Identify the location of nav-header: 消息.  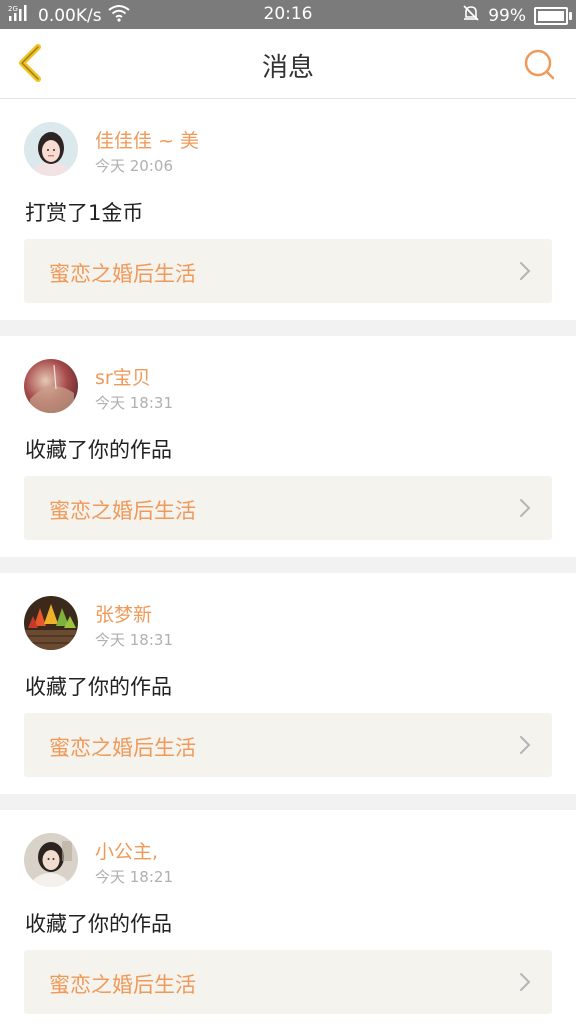
(288, 64).